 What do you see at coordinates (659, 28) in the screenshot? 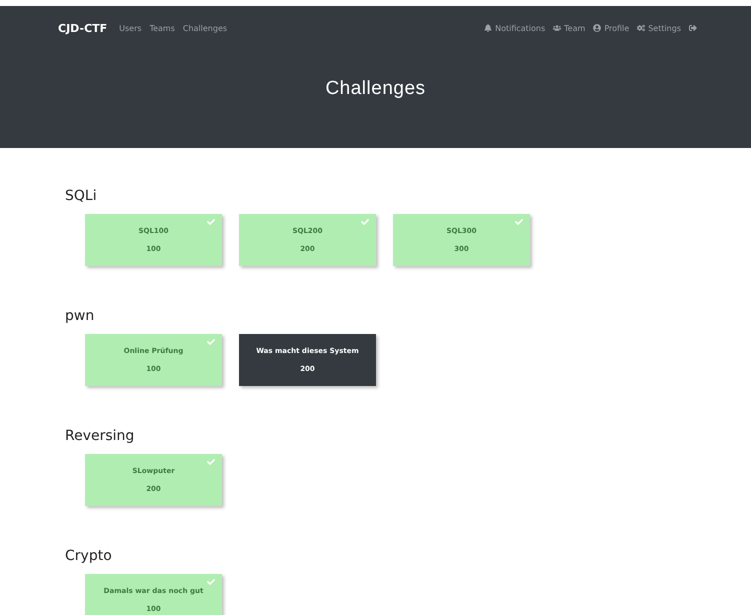
I see `nav-link: Settings` at bounding box center [659, 28].